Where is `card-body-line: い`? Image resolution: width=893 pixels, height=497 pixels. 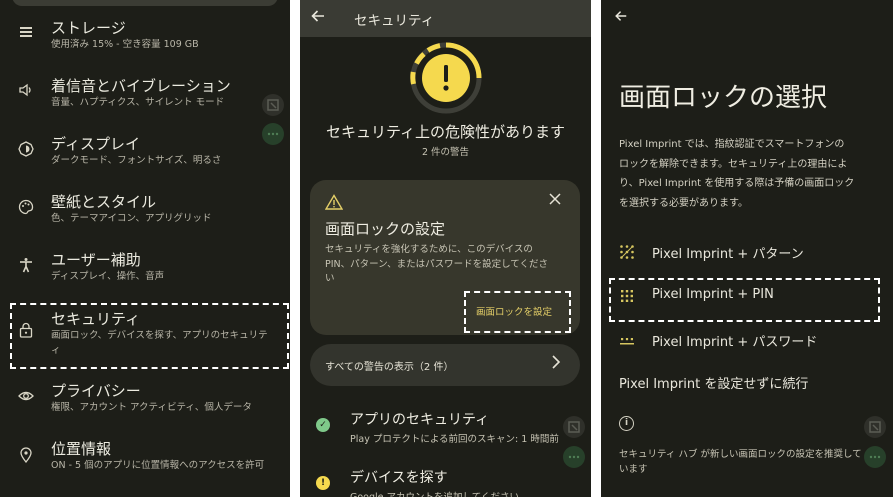
card-body-line: い is located at coordinates (330, 278).